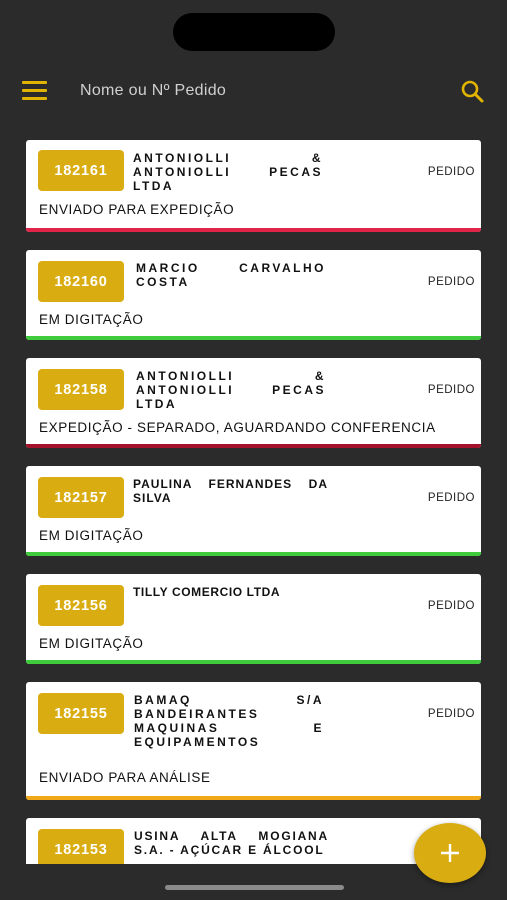 This screenshot has height=900, width=507. I want to click on order-number-badge: 182157, so click(81, 497).